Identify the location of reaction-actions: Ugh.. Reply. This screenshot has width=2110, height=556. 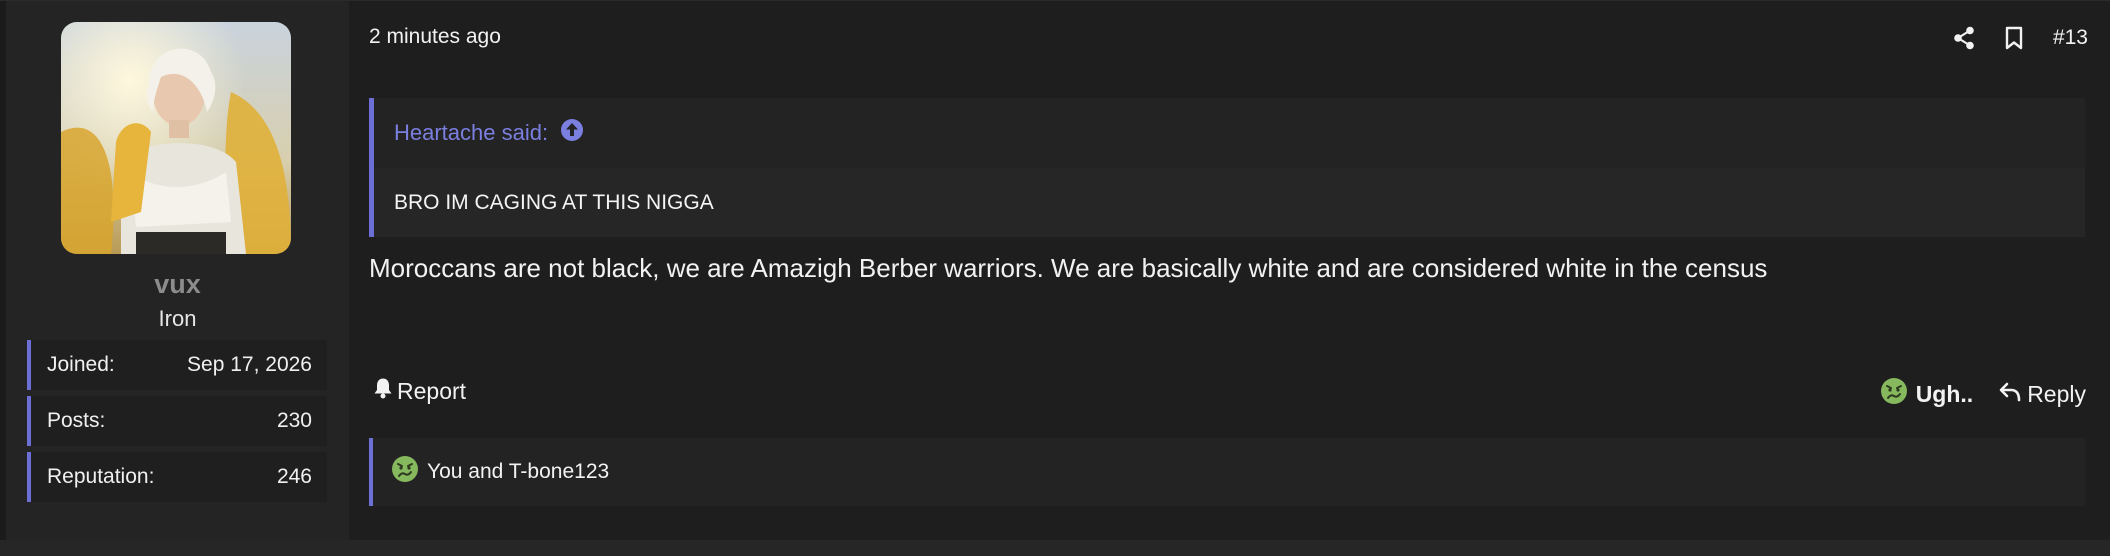
(1983, 394).